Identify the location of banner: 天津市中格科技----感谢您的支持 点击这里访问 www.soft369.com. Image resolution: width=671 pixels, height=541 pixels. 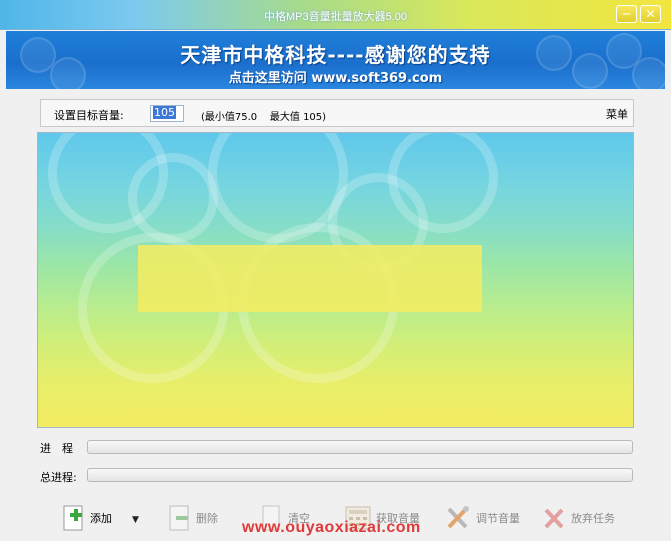
(335, 60).